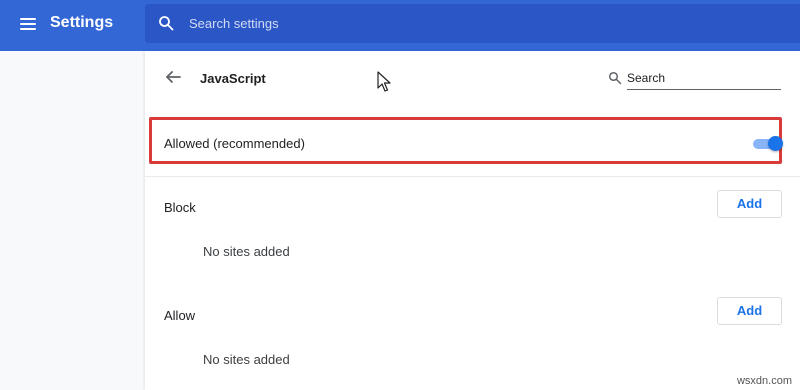 The width and height of the screenshot is (800, 390). What do you see at coordinates (472, 23) in the screenshot?
I see `settings-search-input: Search settings` at bounding box center [472, 23].